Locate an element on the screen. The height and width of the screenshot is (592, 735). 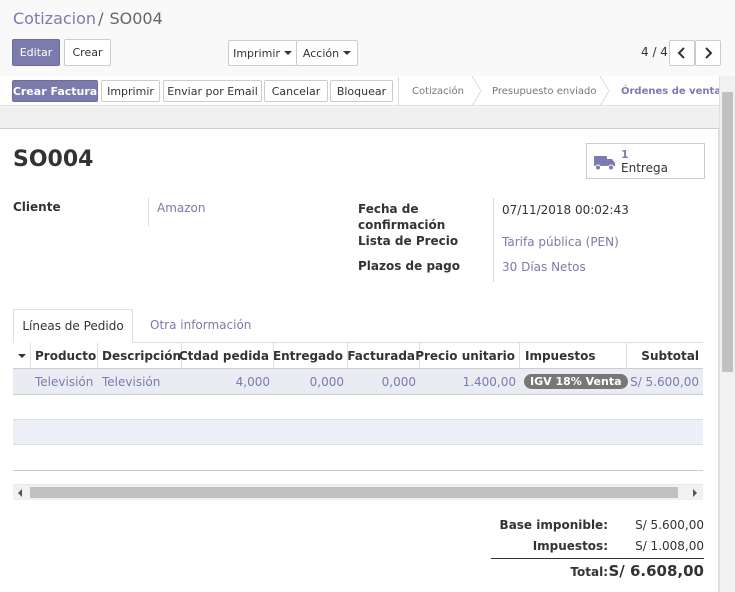
horizontal-scroll-thumb is located at coordinates (354, 492).